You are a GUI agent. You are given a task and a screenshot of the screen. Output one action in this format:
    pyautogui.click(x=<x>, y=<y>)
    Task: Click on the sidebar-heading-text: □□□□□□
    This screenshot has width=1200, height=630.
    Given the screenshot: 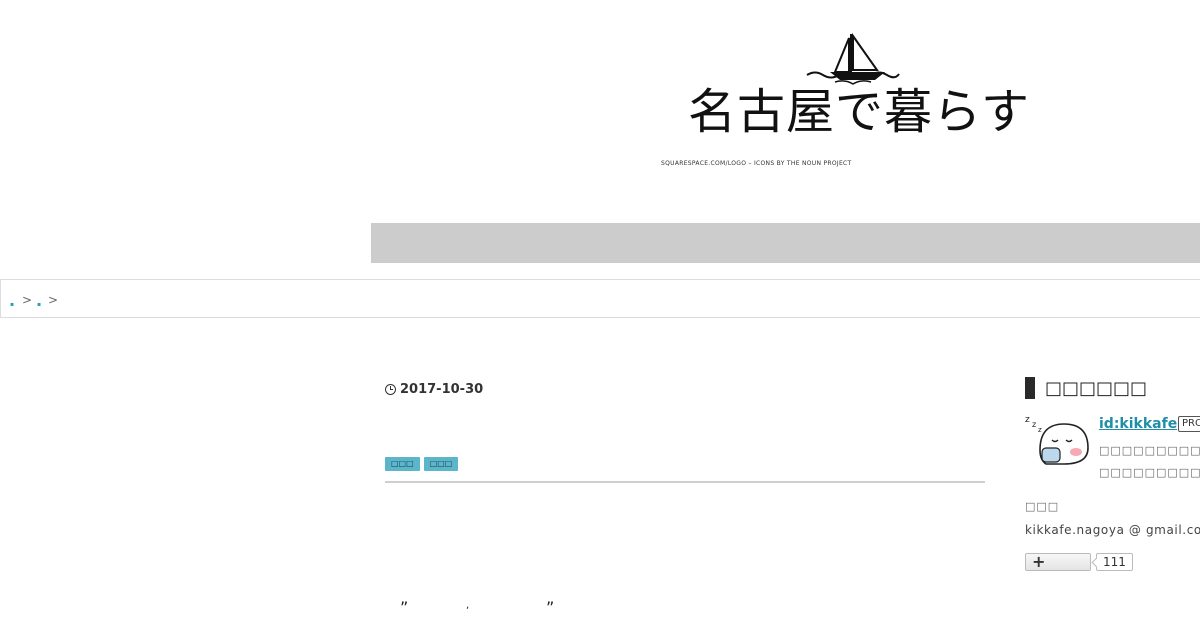 What is the action you would take?
    pyautogui.click(x=1096, y=388)
    